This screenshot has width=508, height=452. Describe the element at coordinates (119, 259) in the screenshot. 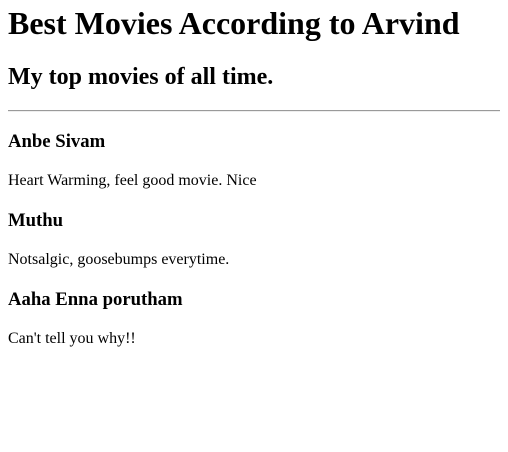

I see `movie-description: Notsalgic, goosebumps everytime.` at that location.